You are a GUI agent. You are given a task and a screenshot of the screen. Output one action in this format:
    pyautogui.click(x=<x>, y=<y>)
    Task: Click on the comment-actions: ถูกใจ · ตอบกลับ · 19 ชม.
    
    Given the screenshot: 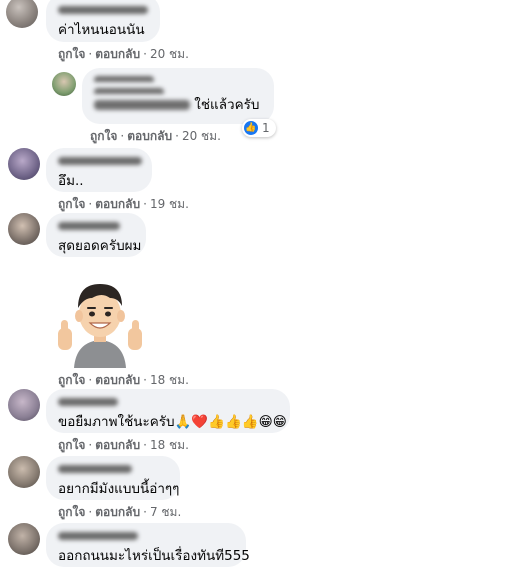 What is the action you would take?
    pyautogui.click(x=123, y=204)
    